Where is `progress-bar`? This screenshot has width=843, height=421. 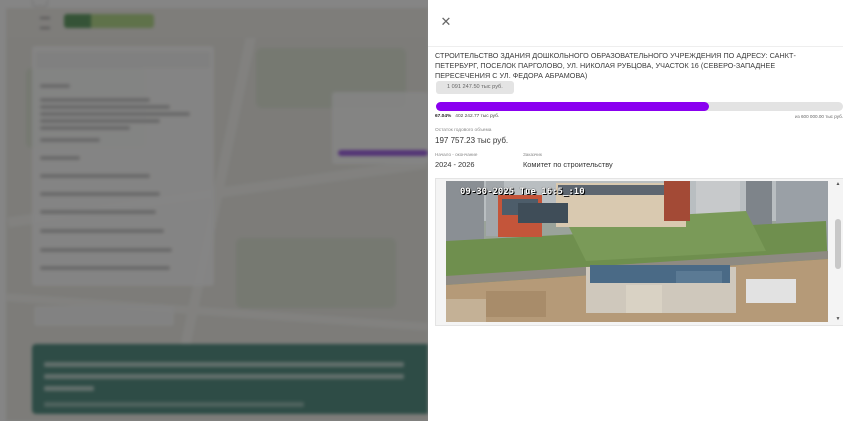
progress-bar is located at coordinates (639, 106).